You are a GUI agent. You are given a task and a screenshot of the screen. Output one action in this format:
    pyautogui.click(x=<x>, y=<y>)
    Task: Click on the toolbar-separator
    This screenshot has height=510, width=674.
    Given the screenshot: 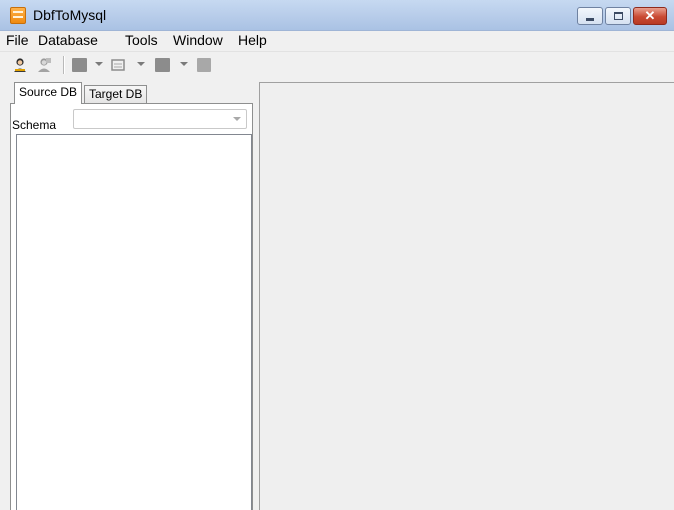 What is the action you would take?
    pyautogui.click(x=64, y=65)
    